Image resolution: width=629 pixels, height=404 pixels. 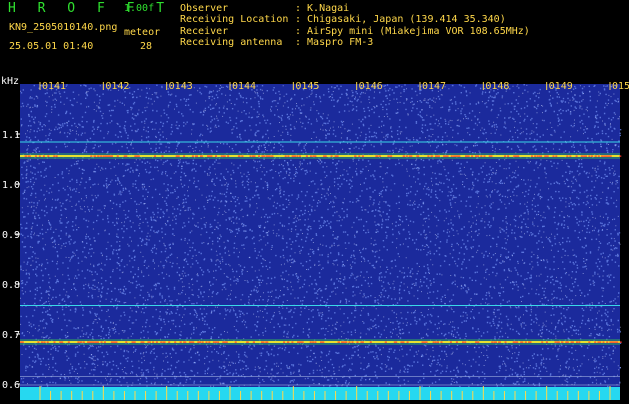 I want to click on meteor-count: 28, so click(x=146, y=46).